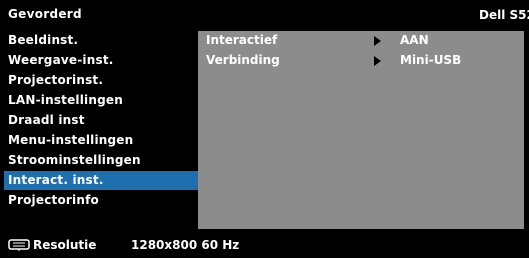  Describe the element at coordinates (45, 14) in the screenshot. I see `menu-title: Gevorderd` at that location.